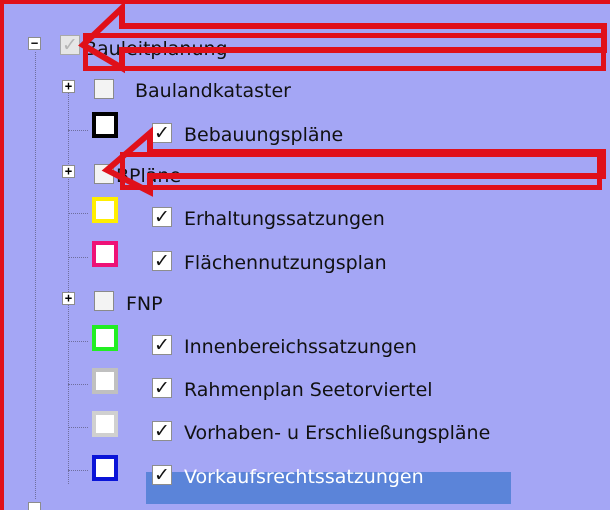  Describe the element at coordinates (263, 135) in the screenshot. I see `tree-node-label: Bebauungspläne` at that location.